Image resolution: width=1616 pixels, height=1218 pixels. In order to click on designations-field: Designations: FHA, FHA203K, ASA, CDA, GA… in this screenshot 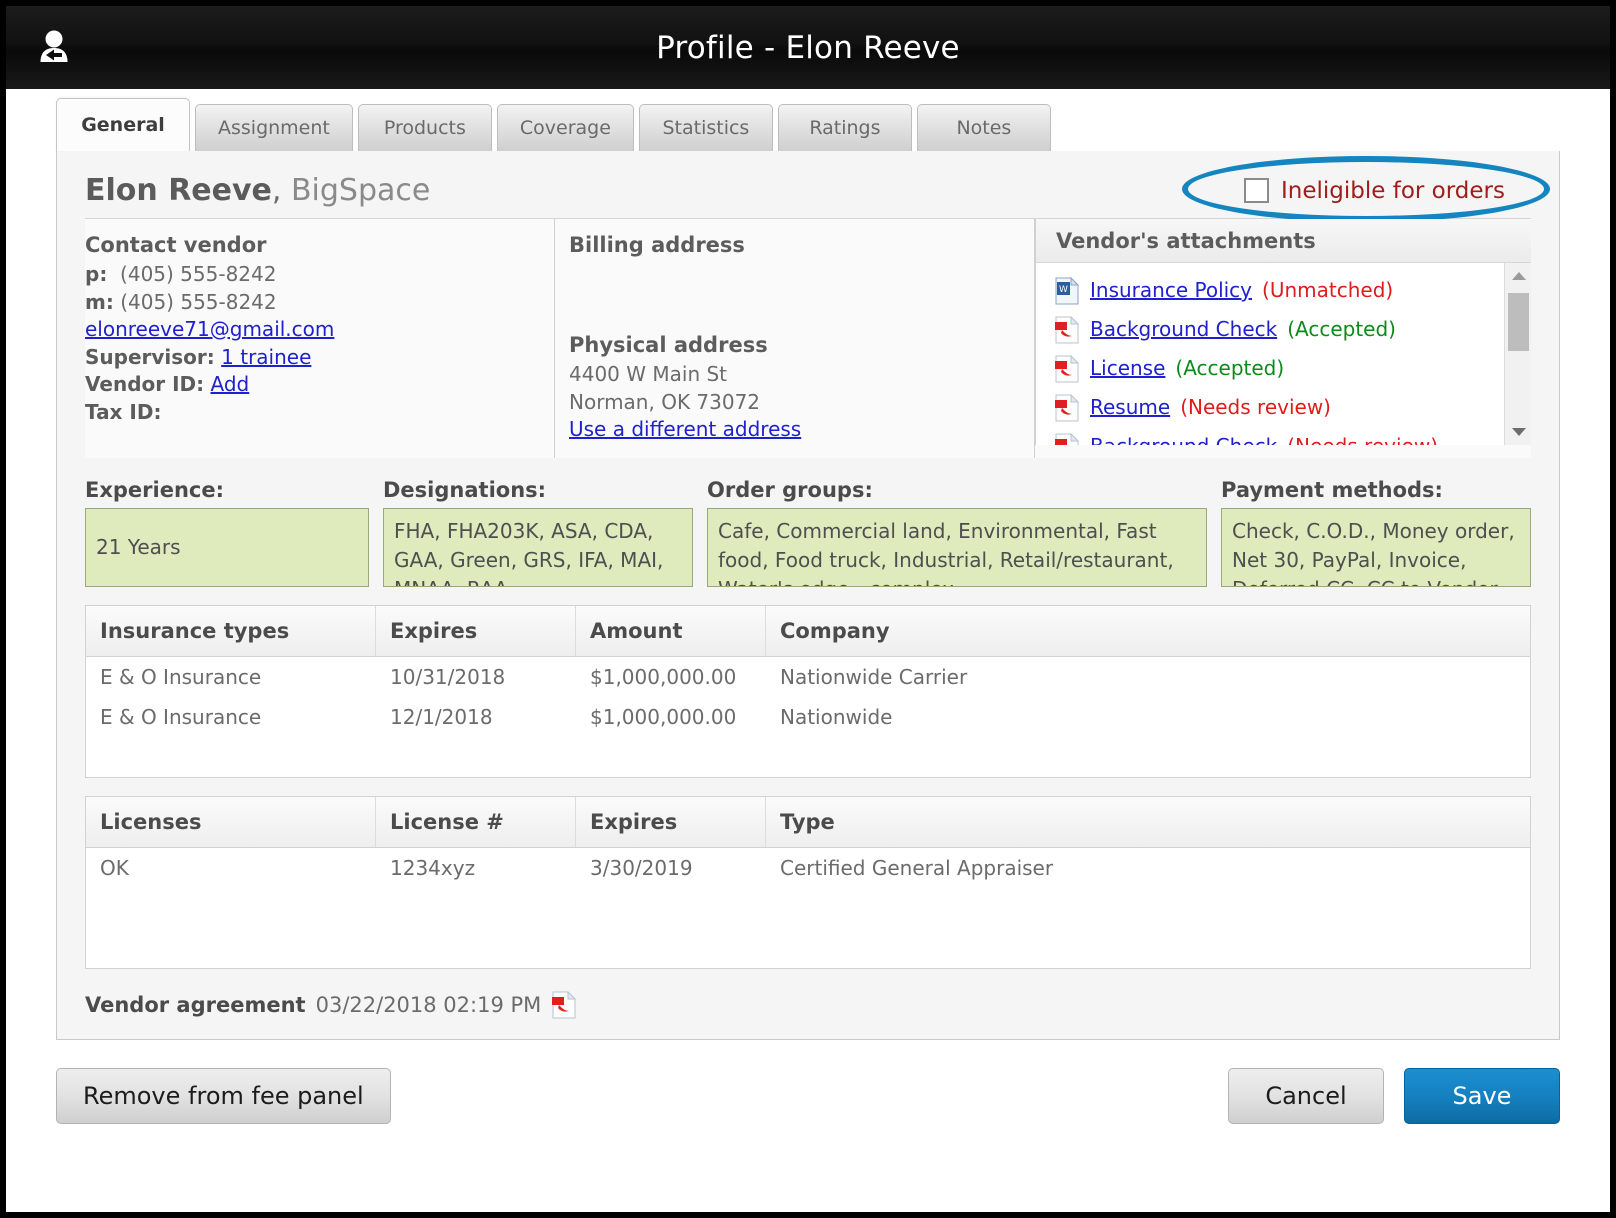, I will do `click(538, 532)`.